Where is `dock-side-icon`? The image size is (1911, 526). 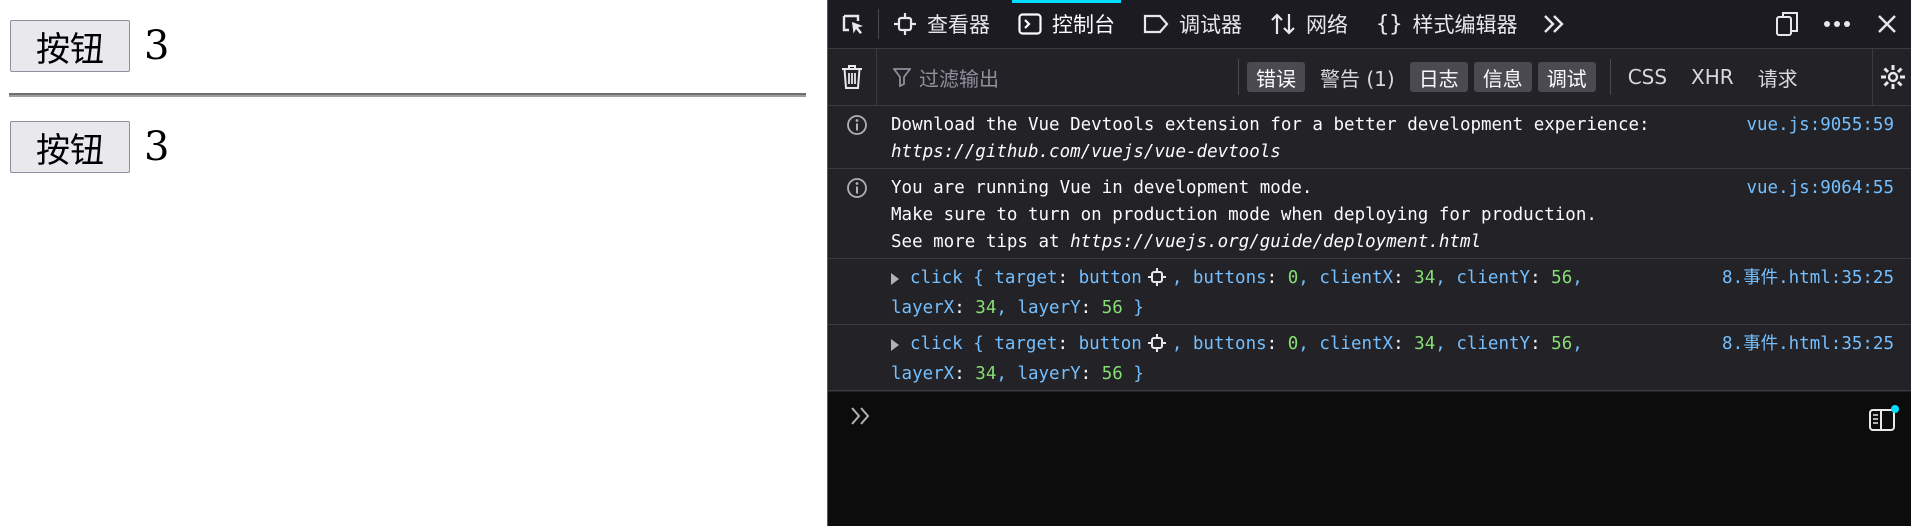 dock-side-icon is located at coordinates (1787, 24).